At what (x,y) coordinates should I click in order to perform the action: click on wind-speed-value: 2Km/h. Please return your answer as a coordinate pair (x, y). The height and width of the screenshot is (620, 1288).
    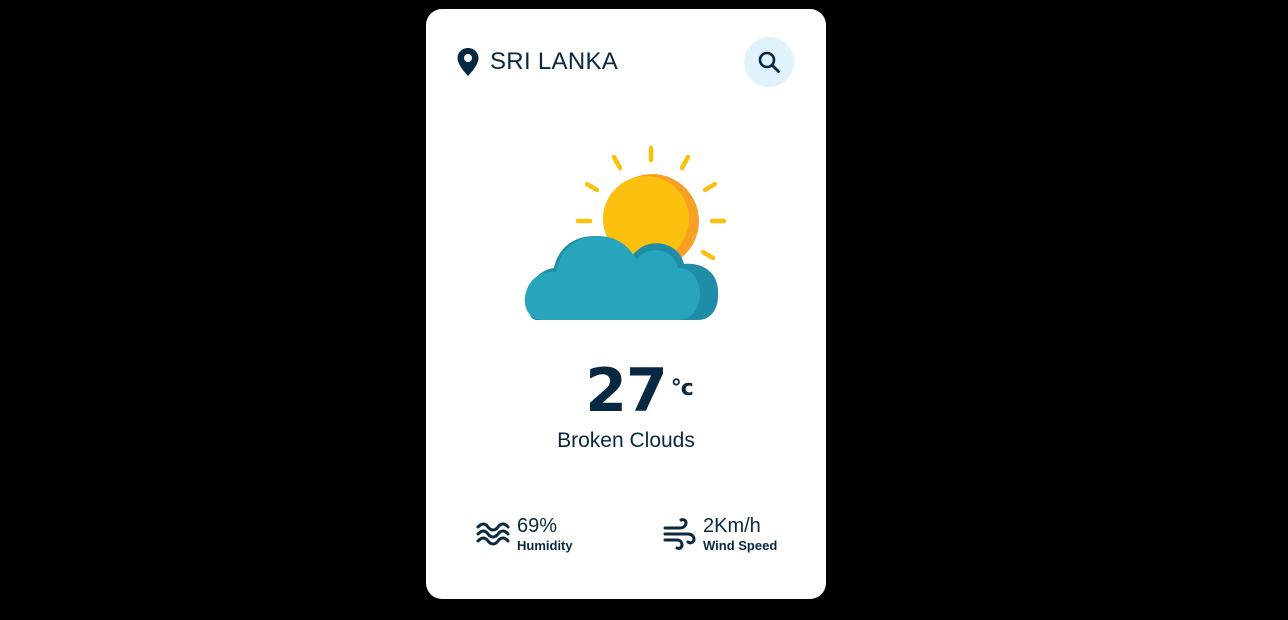
    Looking at the image, I should click on (732, 526).